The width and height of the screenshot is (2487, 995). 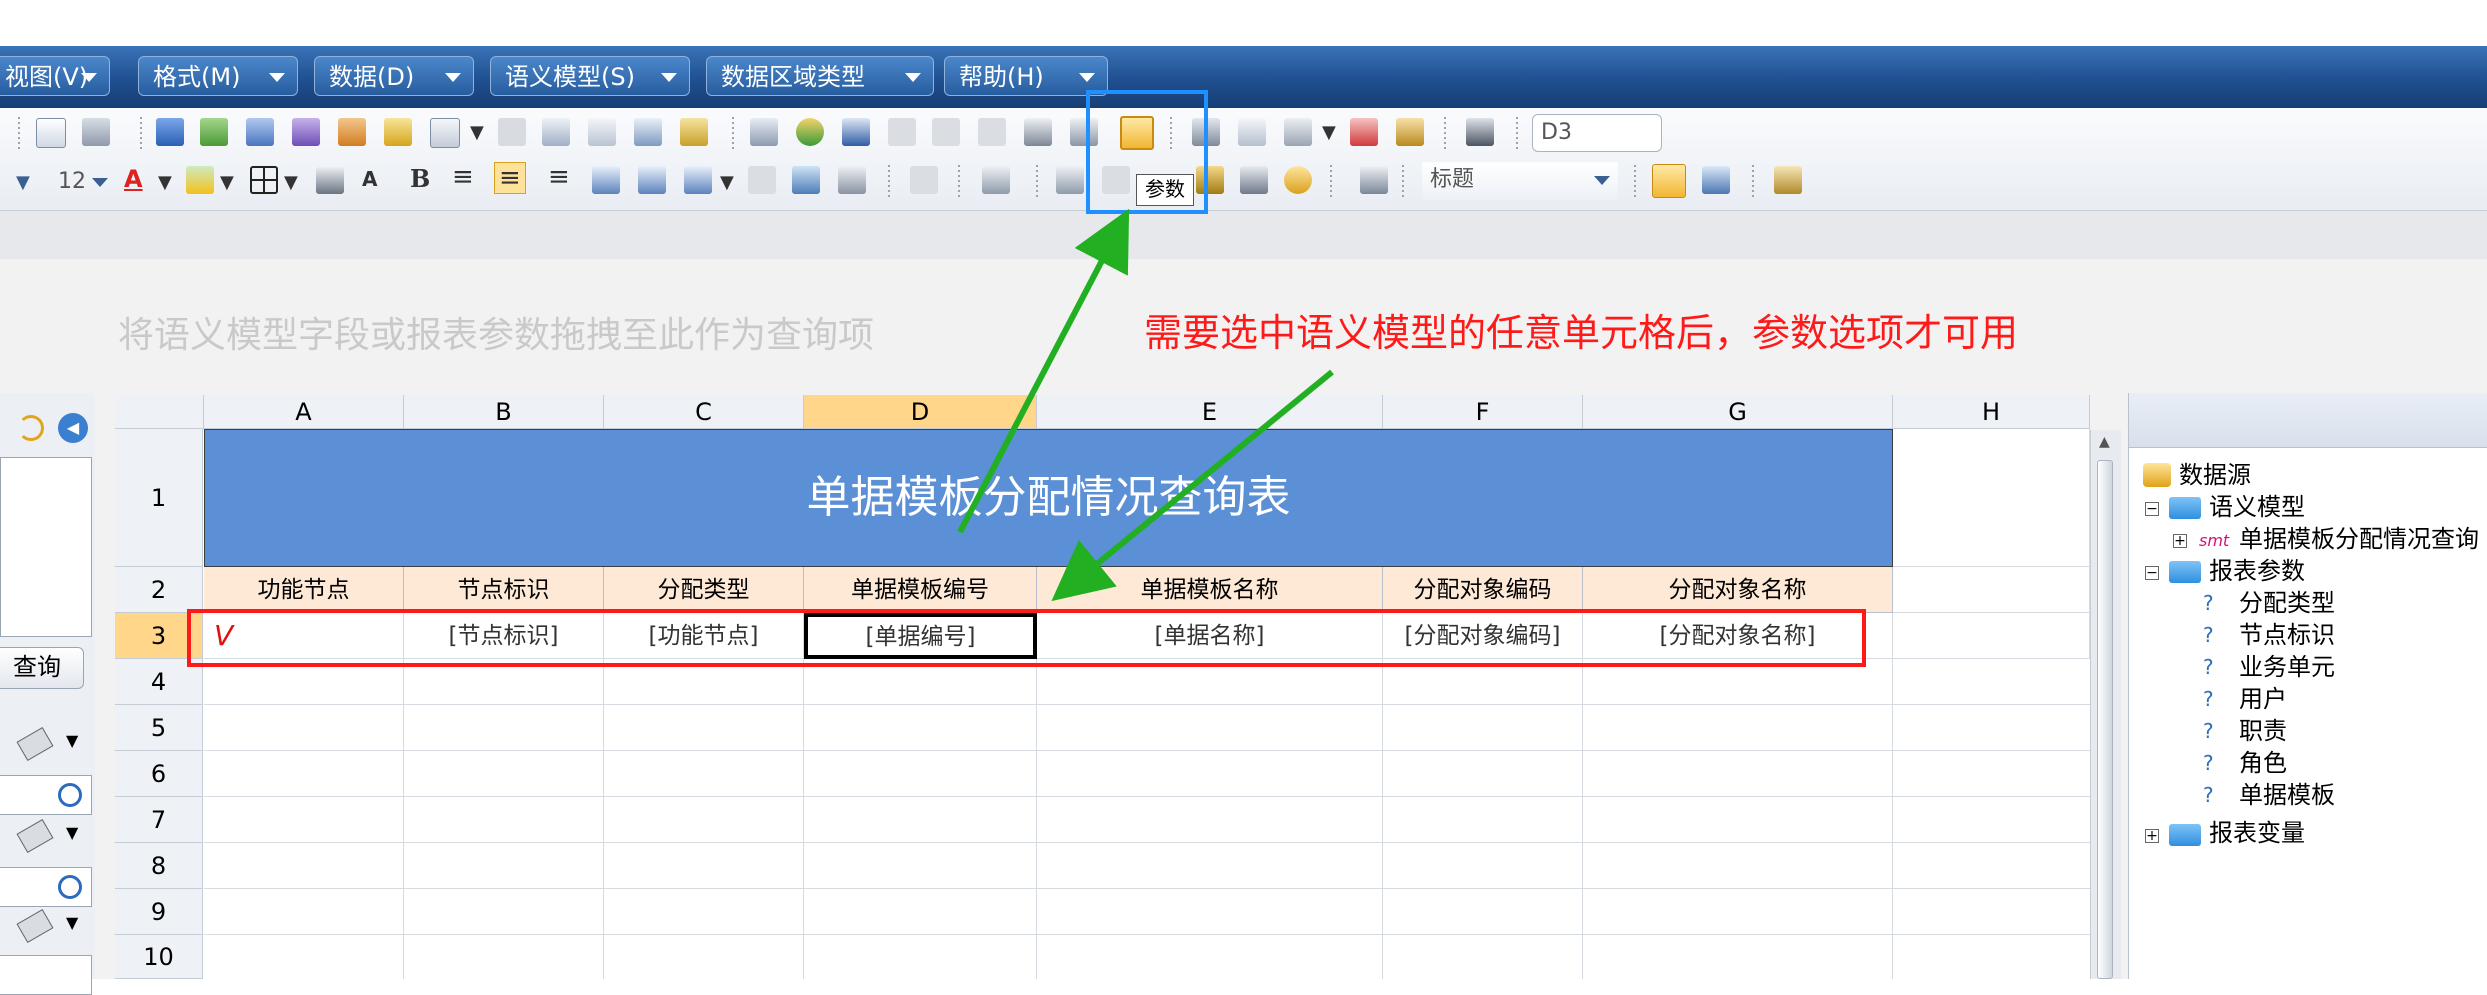 I want to click on arrow-to-selected-cell, so click(x=1192, y=485).